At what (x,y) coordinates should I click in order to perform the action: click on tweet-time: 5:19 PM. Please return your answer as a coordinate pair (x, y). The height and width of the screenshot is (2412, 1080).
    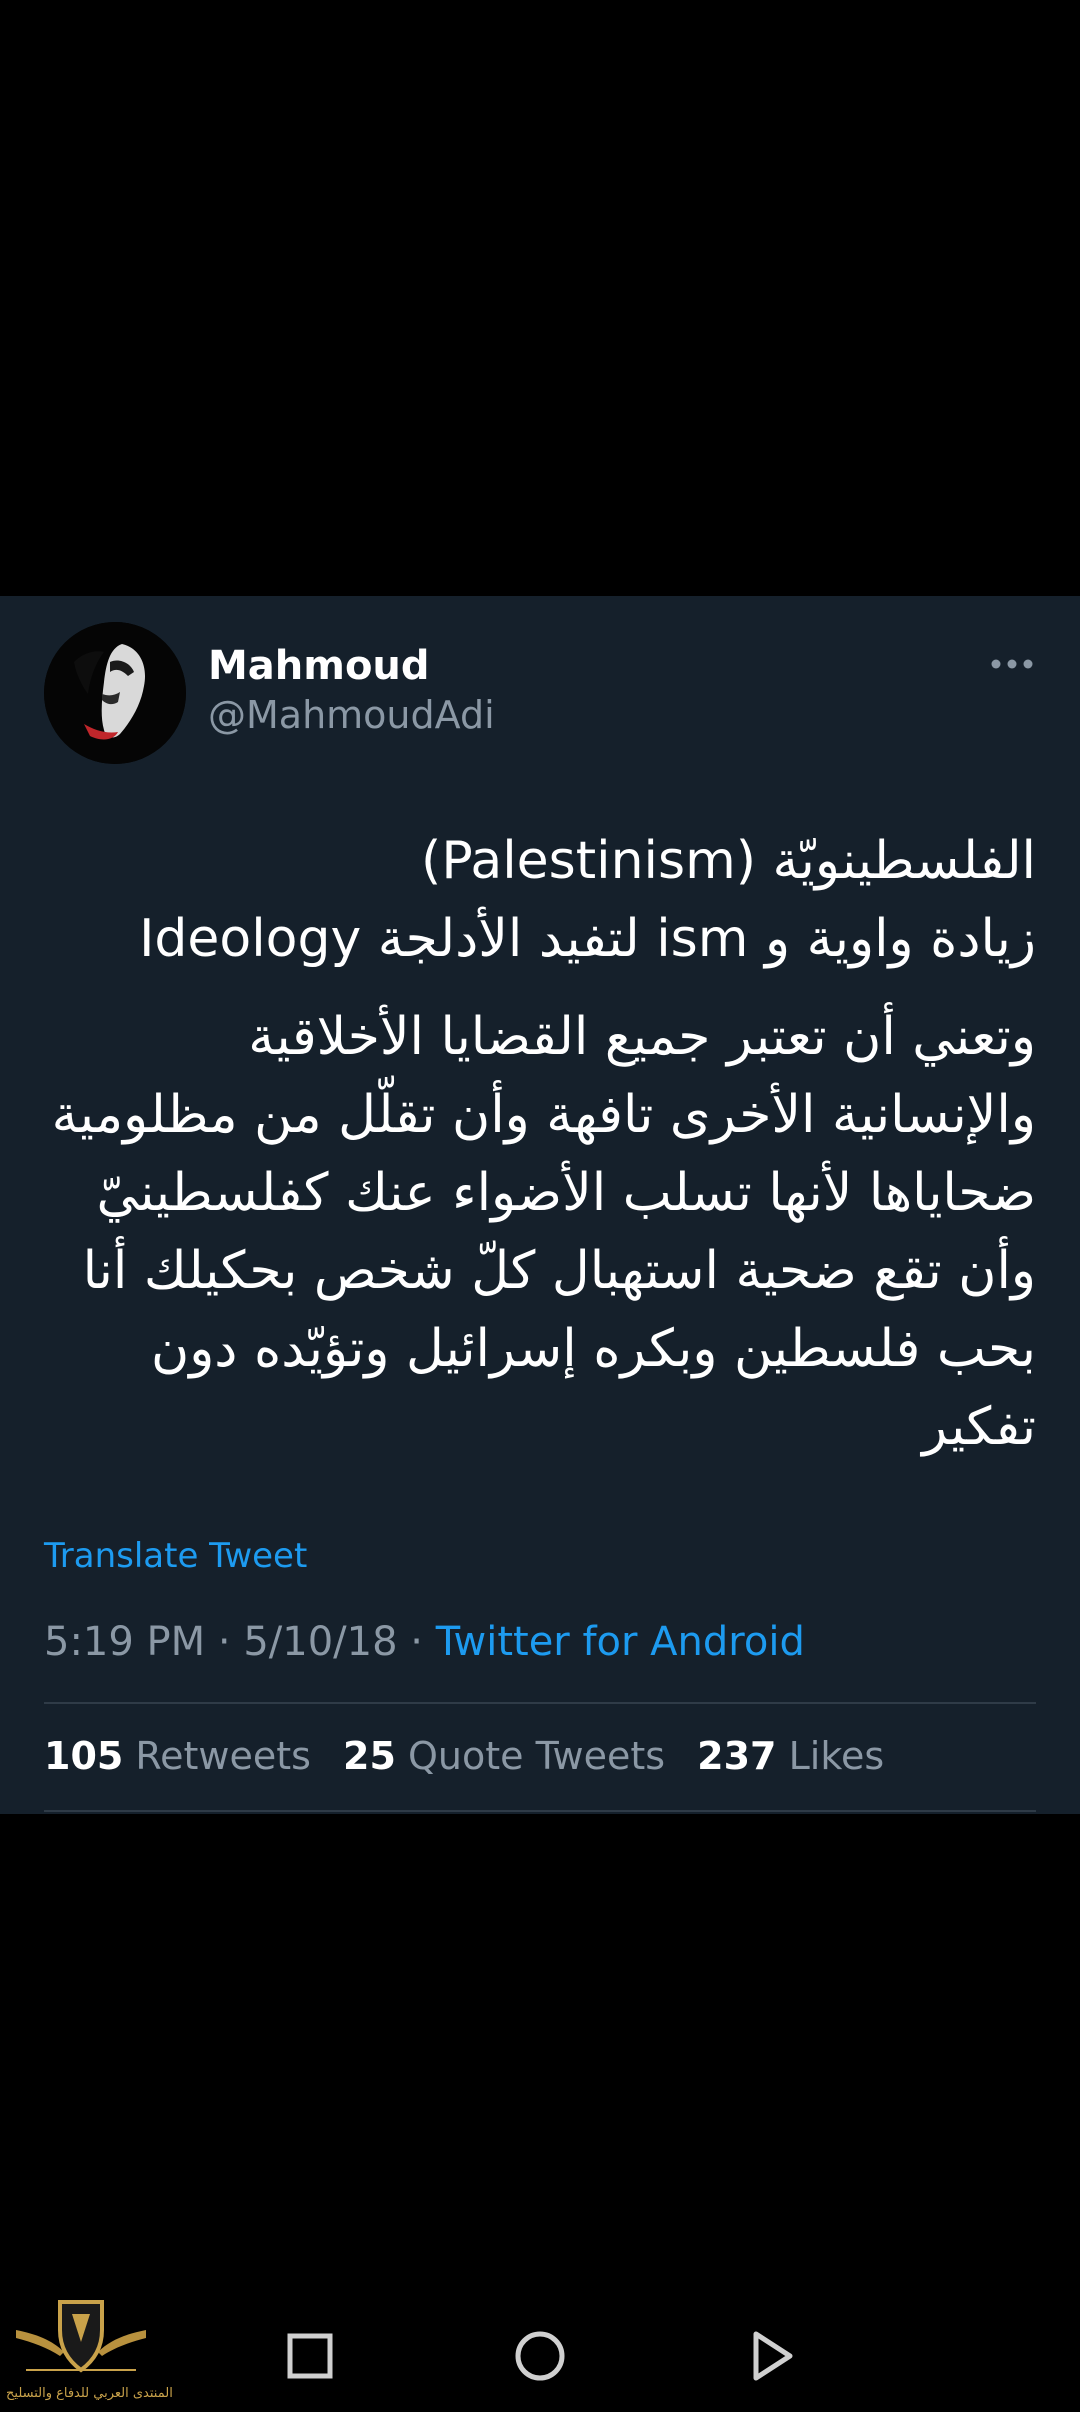
    Looking at the image, I should click on (125, 1642).